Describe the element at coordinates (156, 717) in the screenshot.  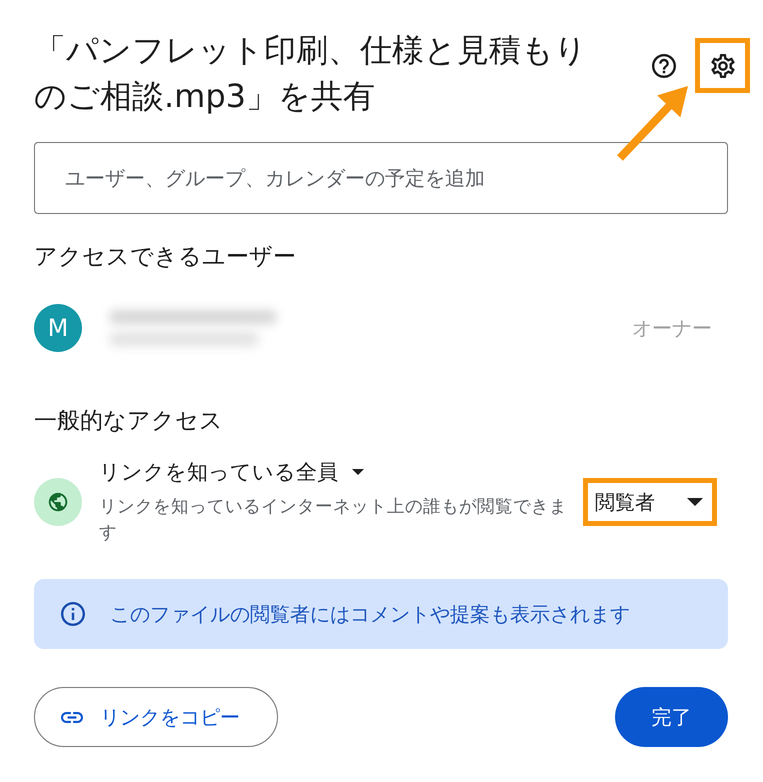
I see `copy-link-button: リンクをコピー` at that location.